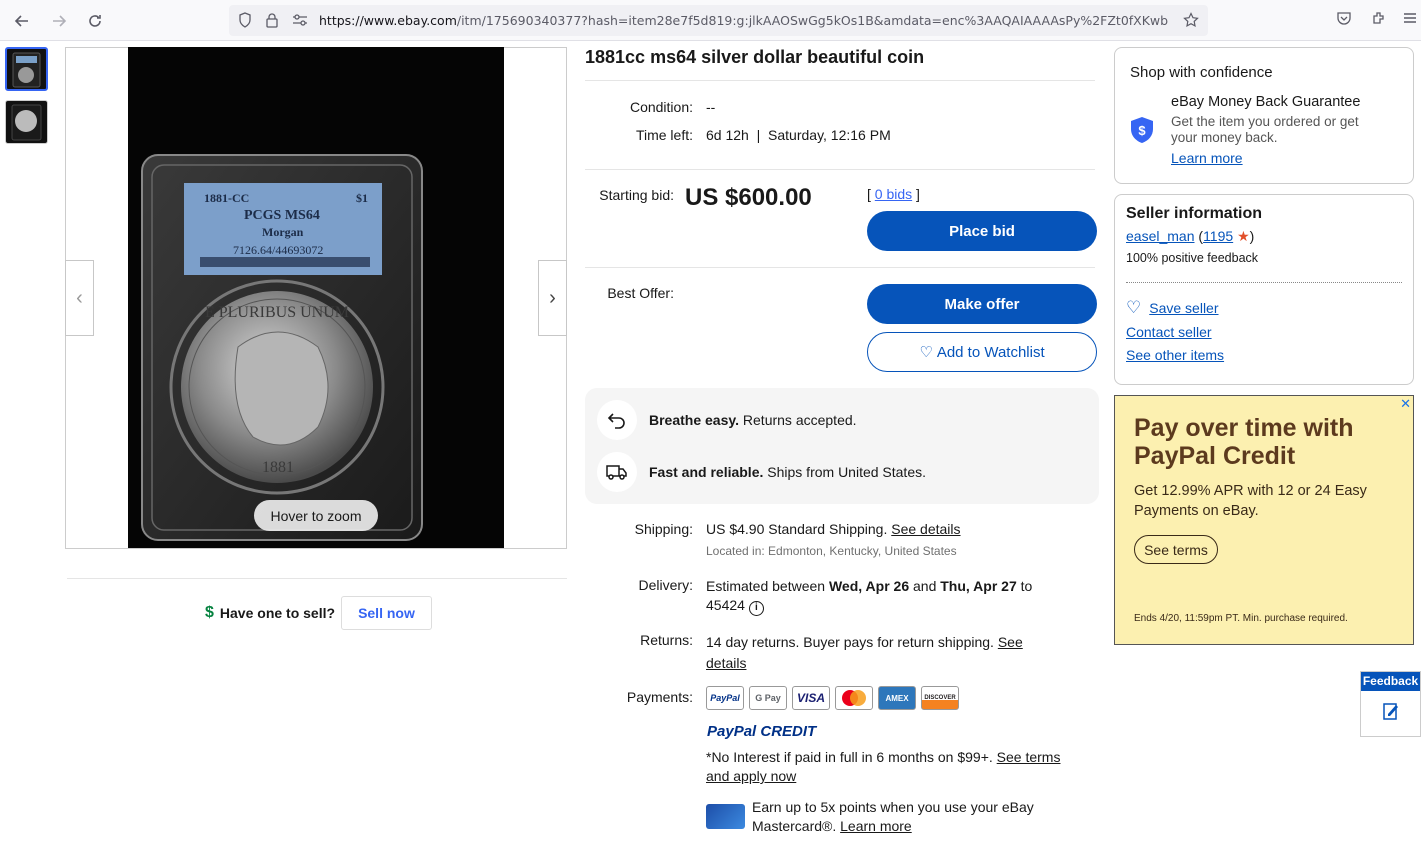  I want to click on chevron-left-icon: ‹, so click(79, 297).